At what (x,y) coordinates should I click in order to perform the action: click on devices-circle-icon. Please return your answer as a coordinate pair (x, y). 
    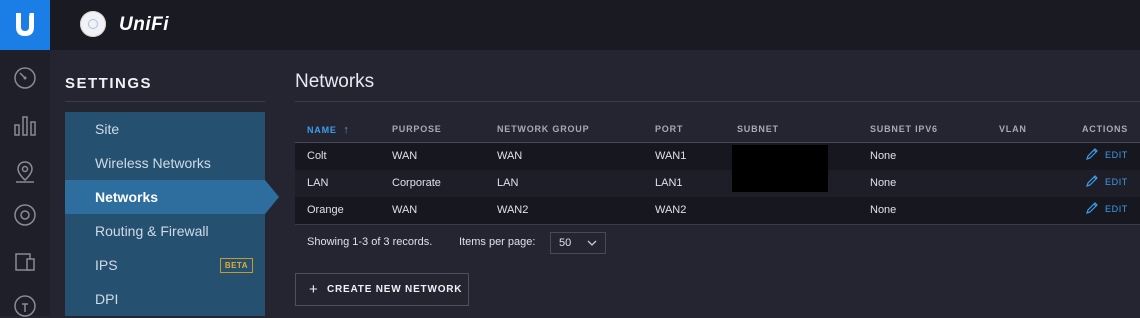
    Looking at the image, I should click on (25, 215).